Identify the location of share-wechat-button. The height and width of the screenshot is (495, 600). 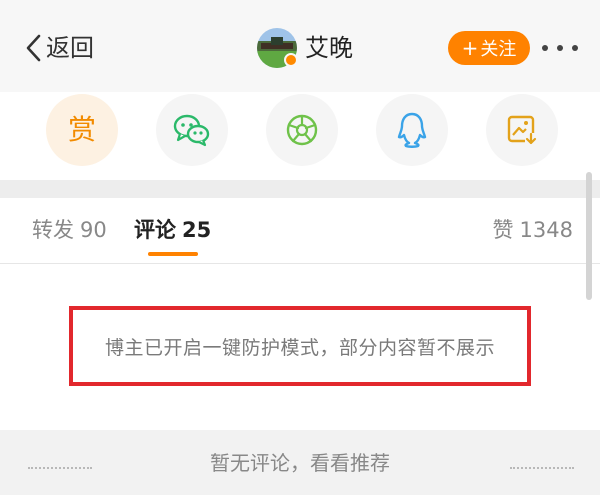
(192, 130).